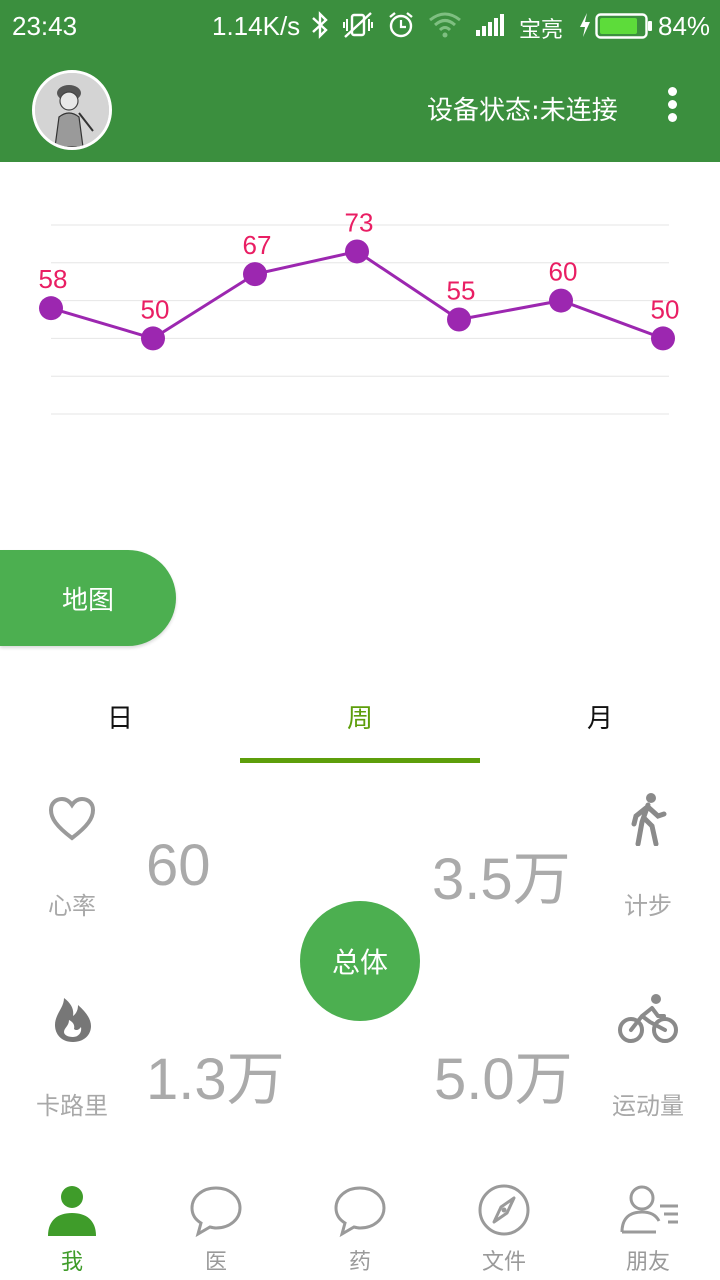 This screenshot has height=1280, width=720. Describe the element at coordinates (359, 311) in the screenshot. I see `heart-rate-line-chart: 58 50 67 73 55 60 50` at that location.